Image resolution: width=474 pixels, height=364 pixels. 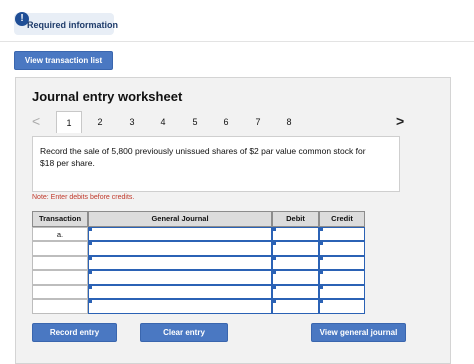 I want to click on tab-4: 4, so click(x=163, y=122).